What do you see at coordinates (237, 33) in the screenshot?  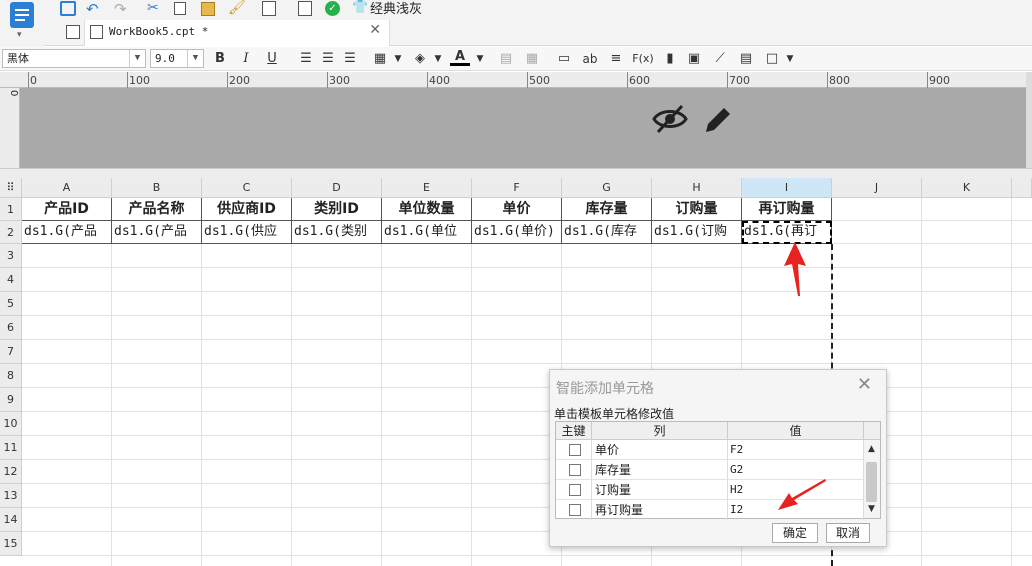 I see `tab-workbook: WorkBook5.cpt * ✕` at bounding box center [237, 33].